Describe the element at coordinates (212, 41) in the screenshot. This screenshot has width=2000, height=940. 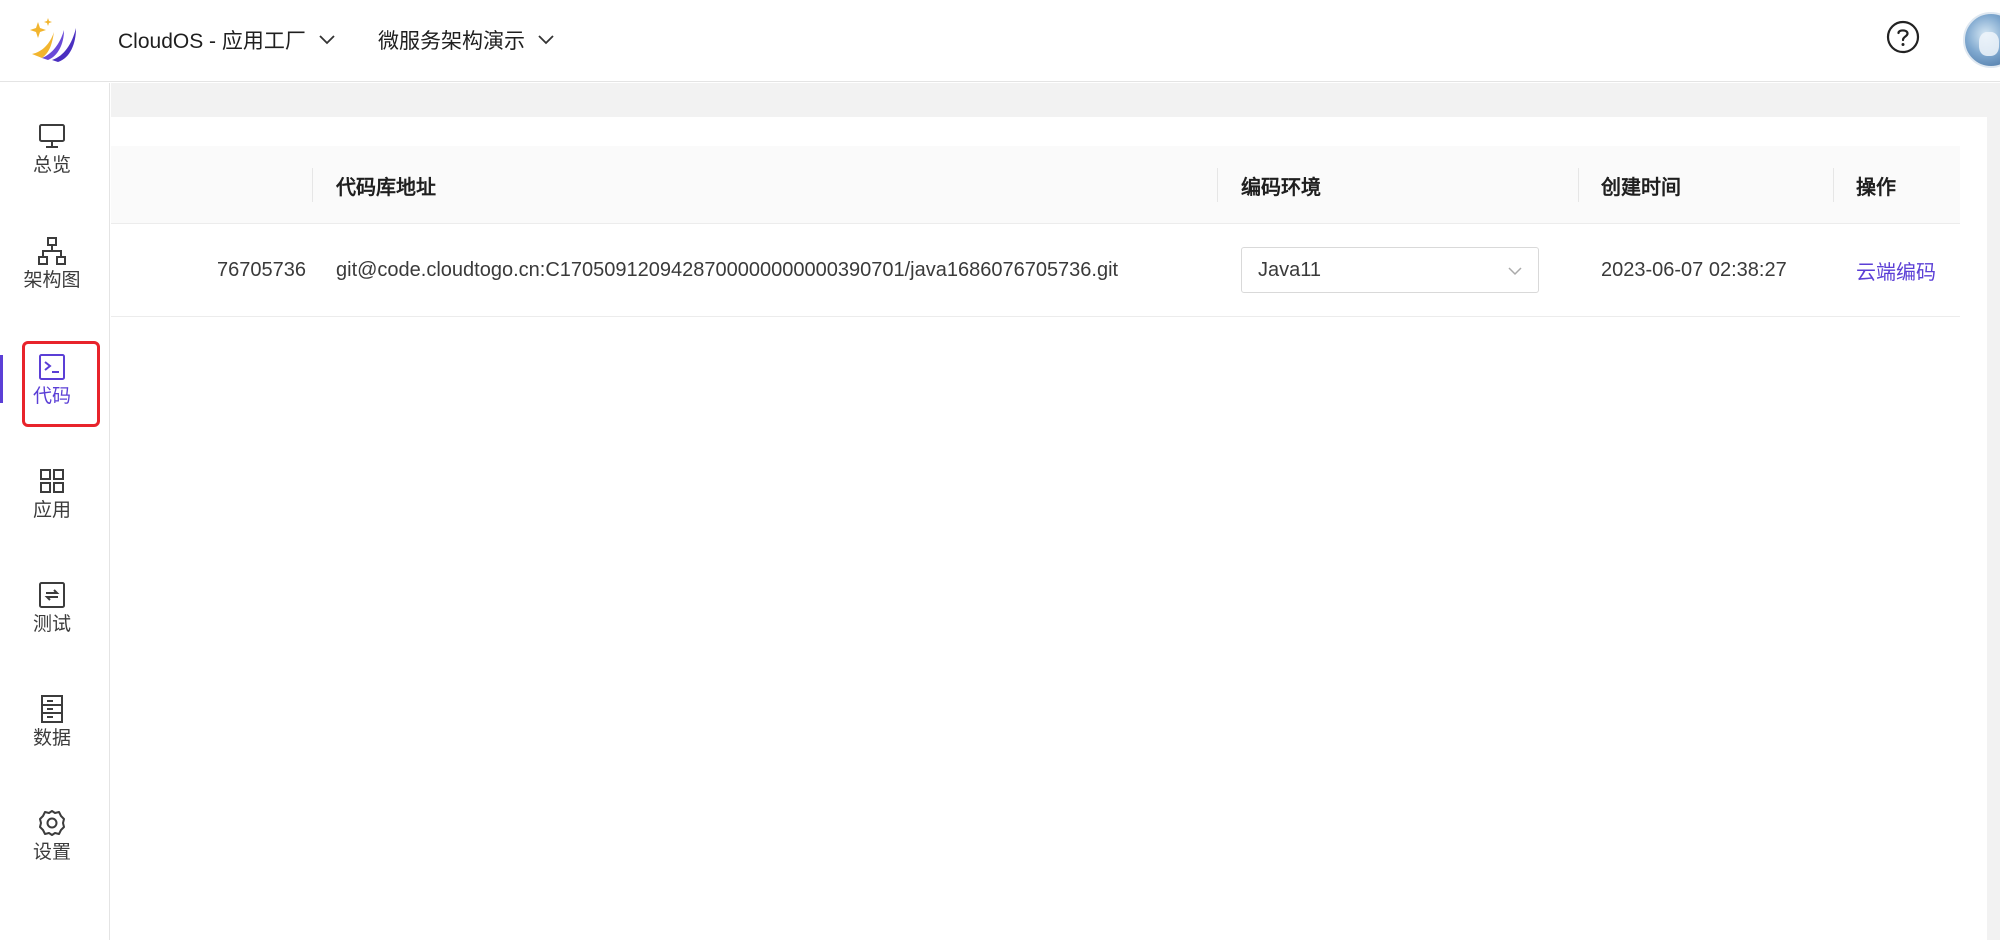
I see `app-selector-label: CloudOS - 应用工厂` at that location.